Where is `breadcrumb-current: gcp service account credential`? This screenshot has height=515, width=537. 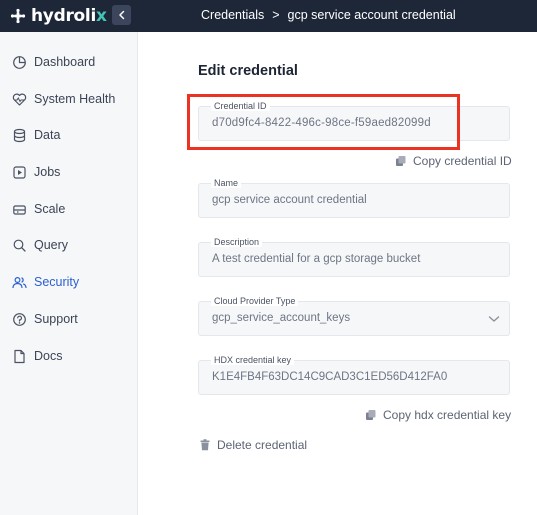
breadcrumb-current: gcp service account credential is located at coordinates (371, 15).